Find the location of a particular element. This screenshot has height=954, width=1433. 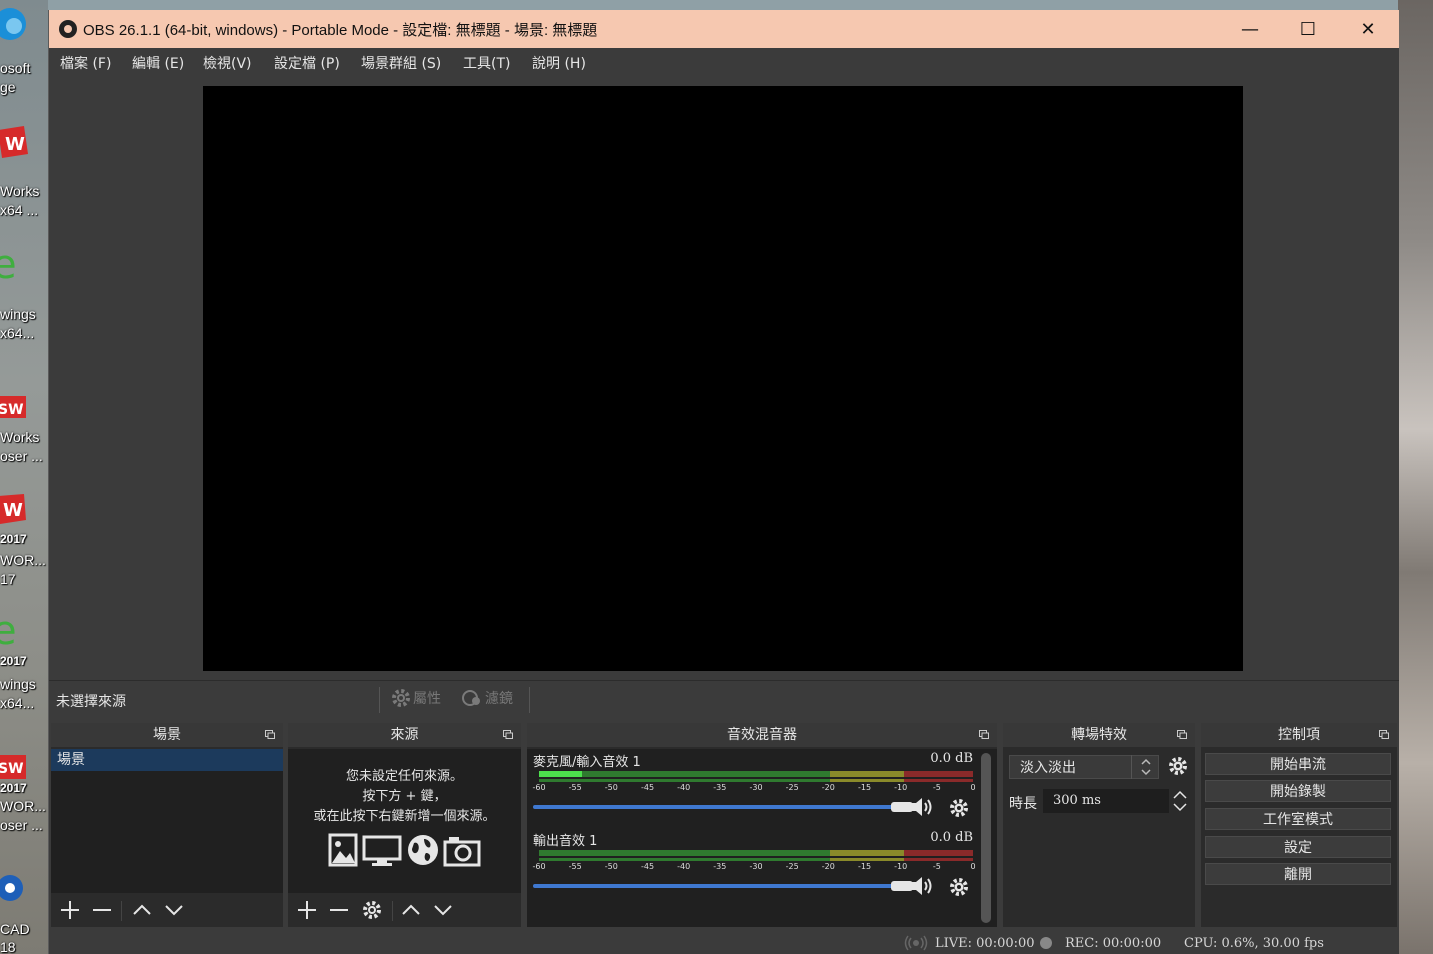

desktop-icon-label: Works is located at coordinates (20, 191).